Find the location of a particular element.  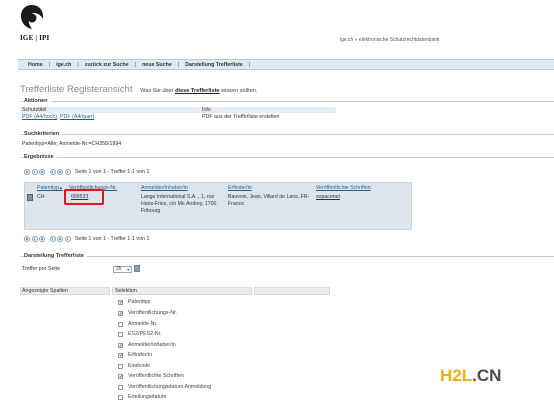

ige-logo: IGE | IPI is located at coordinates (35, 23).